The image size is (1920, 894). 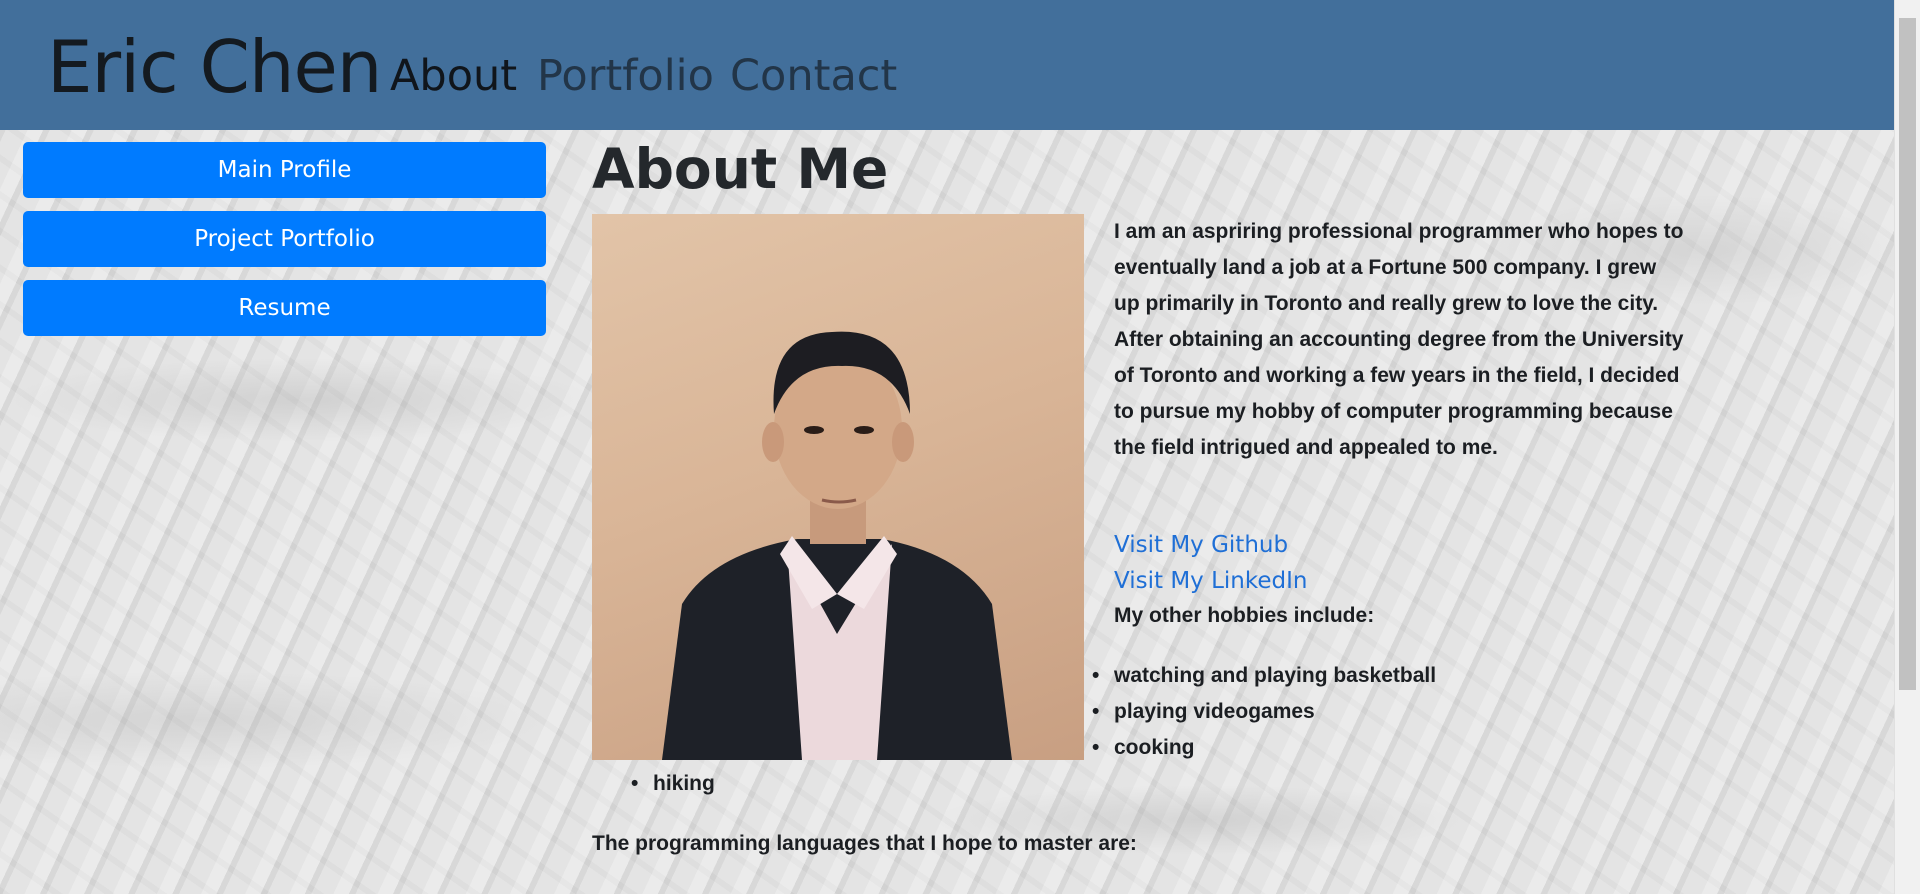 What do you see at coordinates (214, 67) in the screenshot?
I see `brand-name: Eric Chen` at bounding box center [214, 67].